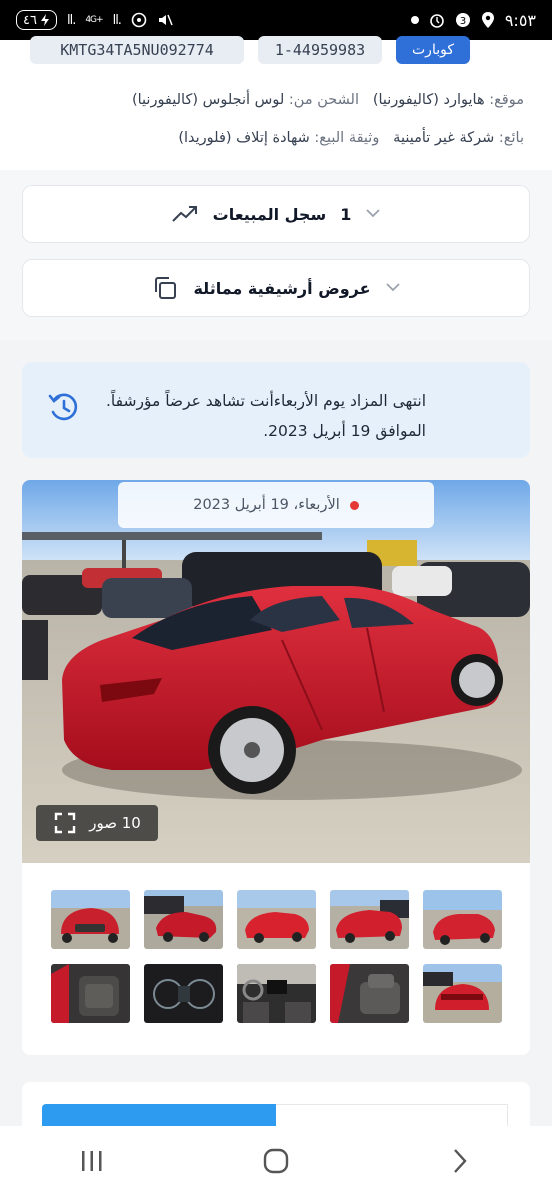  What do you see at coordinates (44, 20) in the screenshot?
I see `charging-icon` at bounding box center [44, 20].